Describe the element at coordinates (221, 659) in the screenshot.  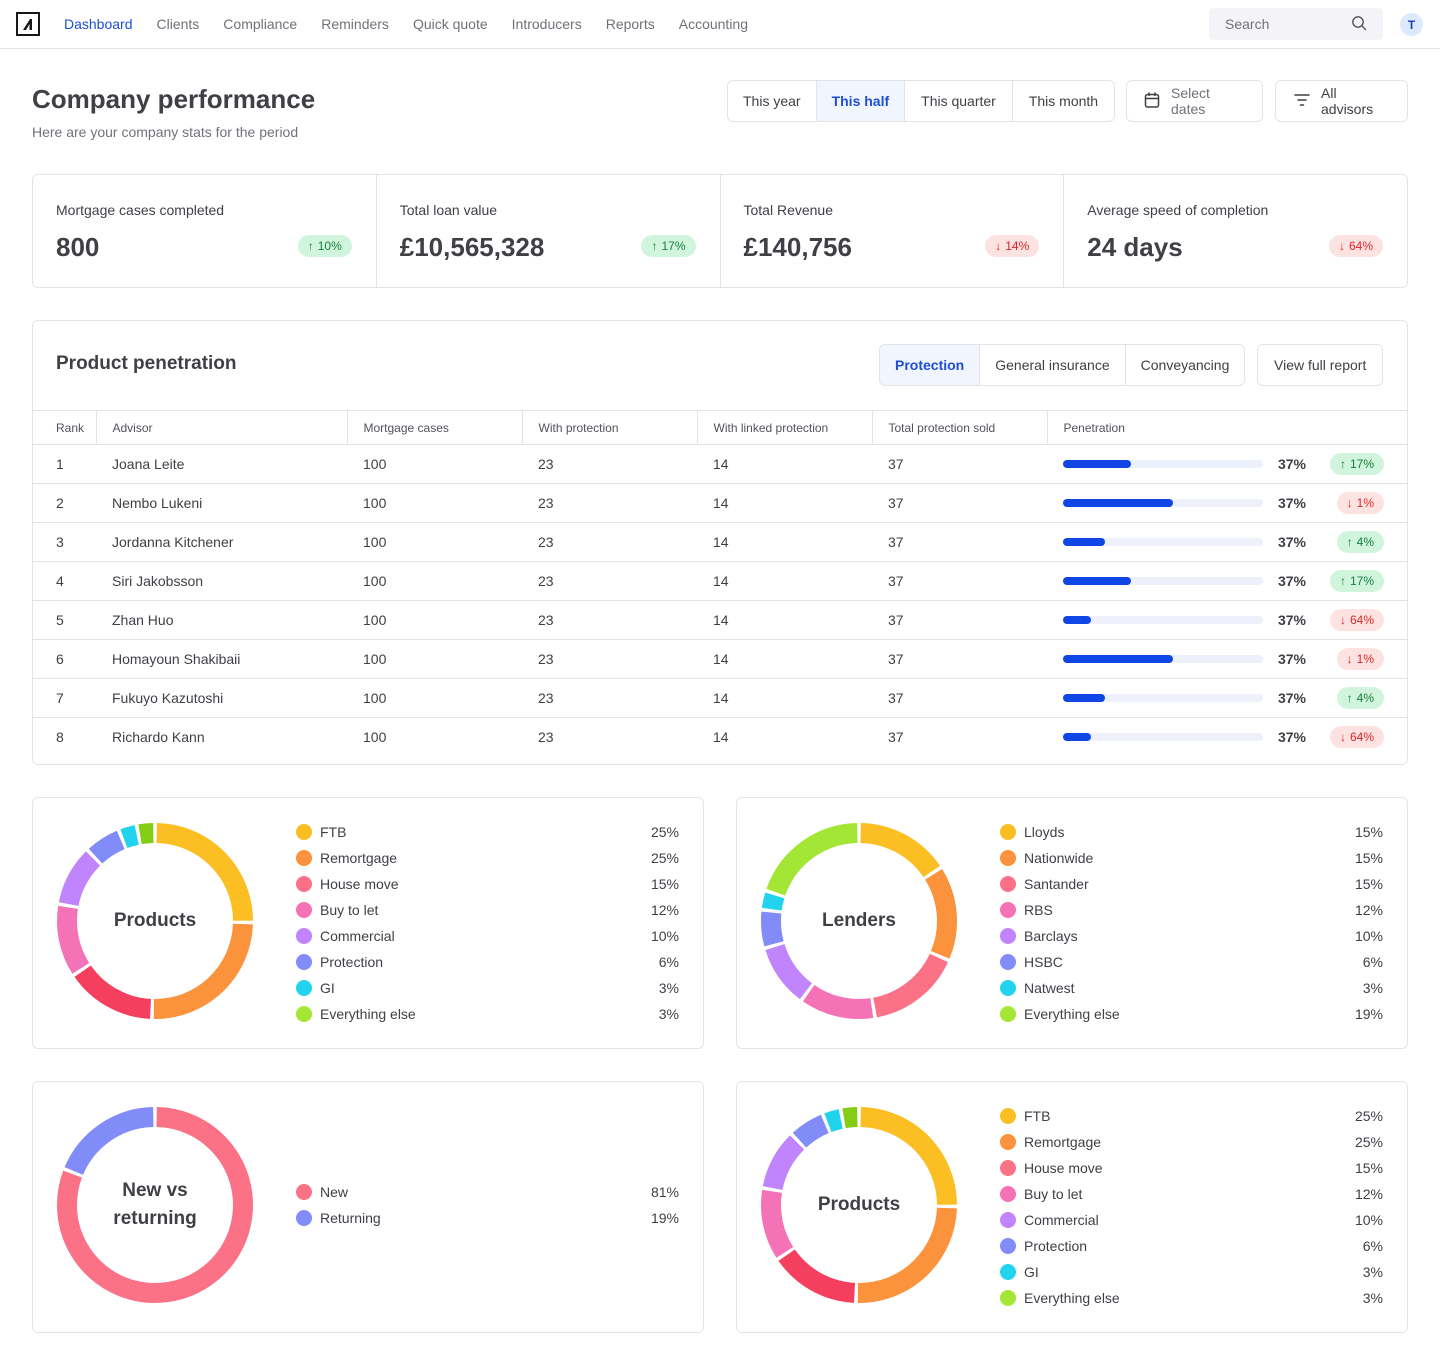
I see `advisor-cell: Homayoun Shakibaii` at that location.